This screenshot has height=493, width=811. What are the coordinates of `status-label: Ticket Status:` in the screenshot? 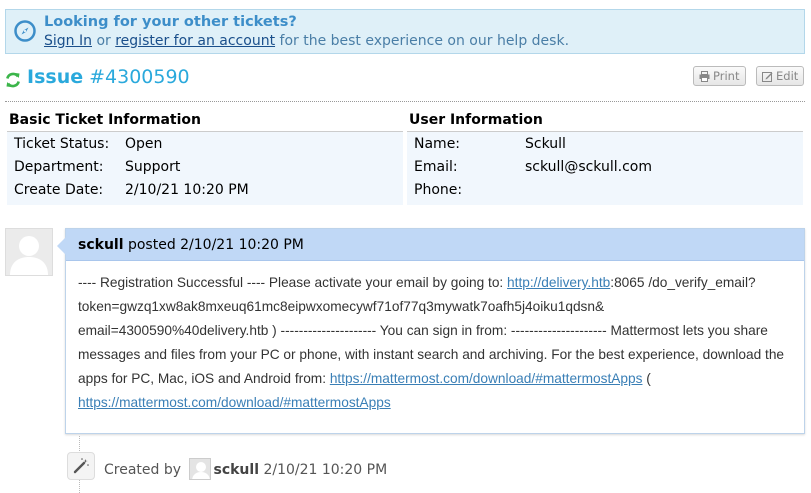 It's located at (62, 144).